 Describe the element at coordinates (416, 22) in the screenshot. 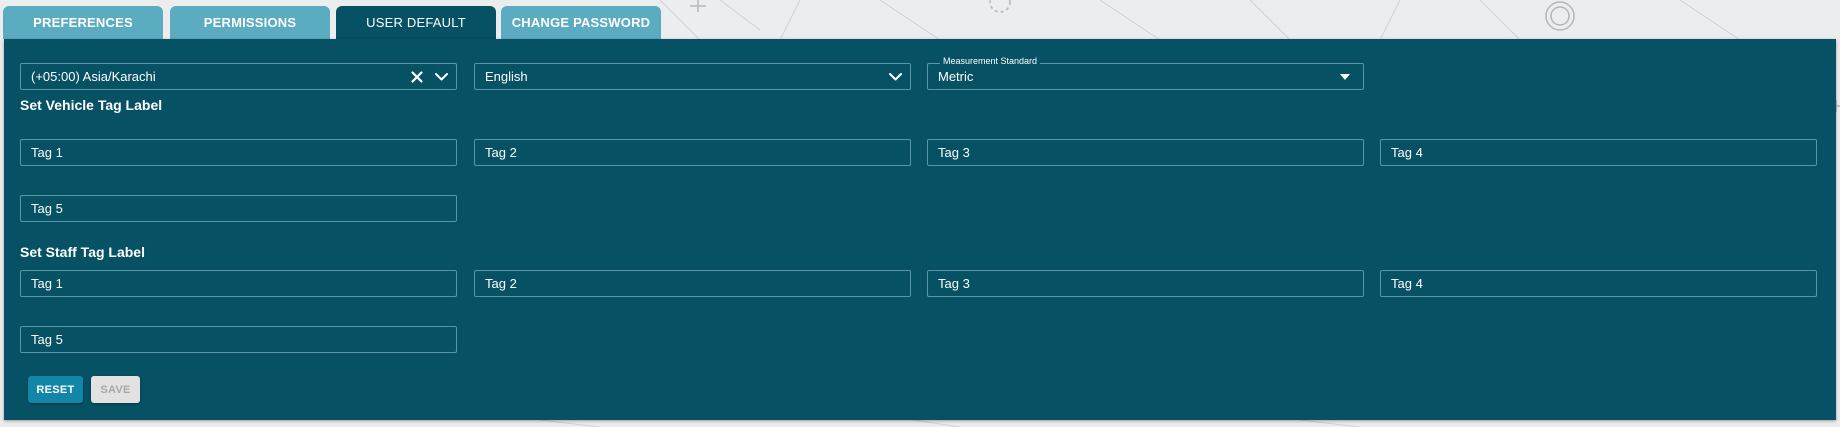

I see `tab-user-default: USER DEFAULT` at that location.